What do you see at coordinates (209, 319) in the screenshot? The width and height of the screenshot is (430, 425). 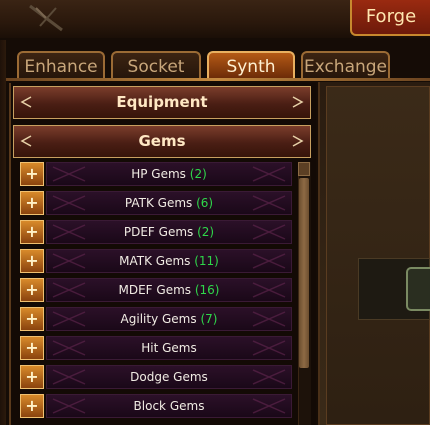 I see `gem-count: (7)` at bounding box center [209, 319].